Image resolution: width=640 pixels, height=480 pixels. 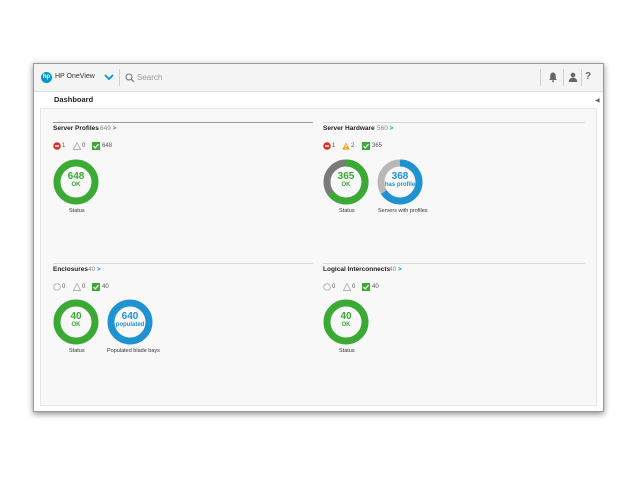 I want to click on donut-value: 365, so click(x=346, y=176).